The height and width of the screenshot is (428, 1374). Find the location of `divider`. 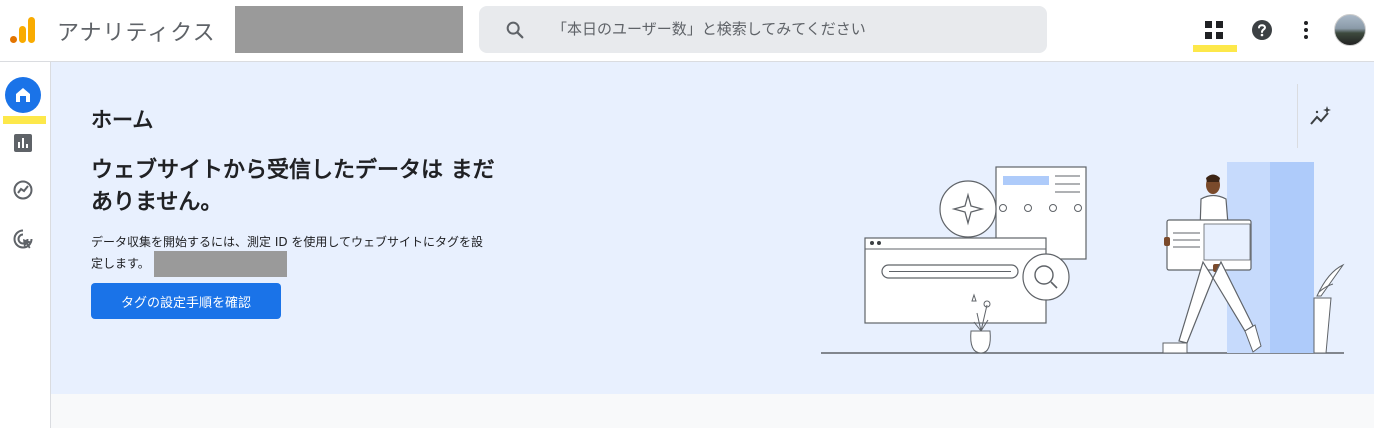

divider is located at coordinates (1297, 116).